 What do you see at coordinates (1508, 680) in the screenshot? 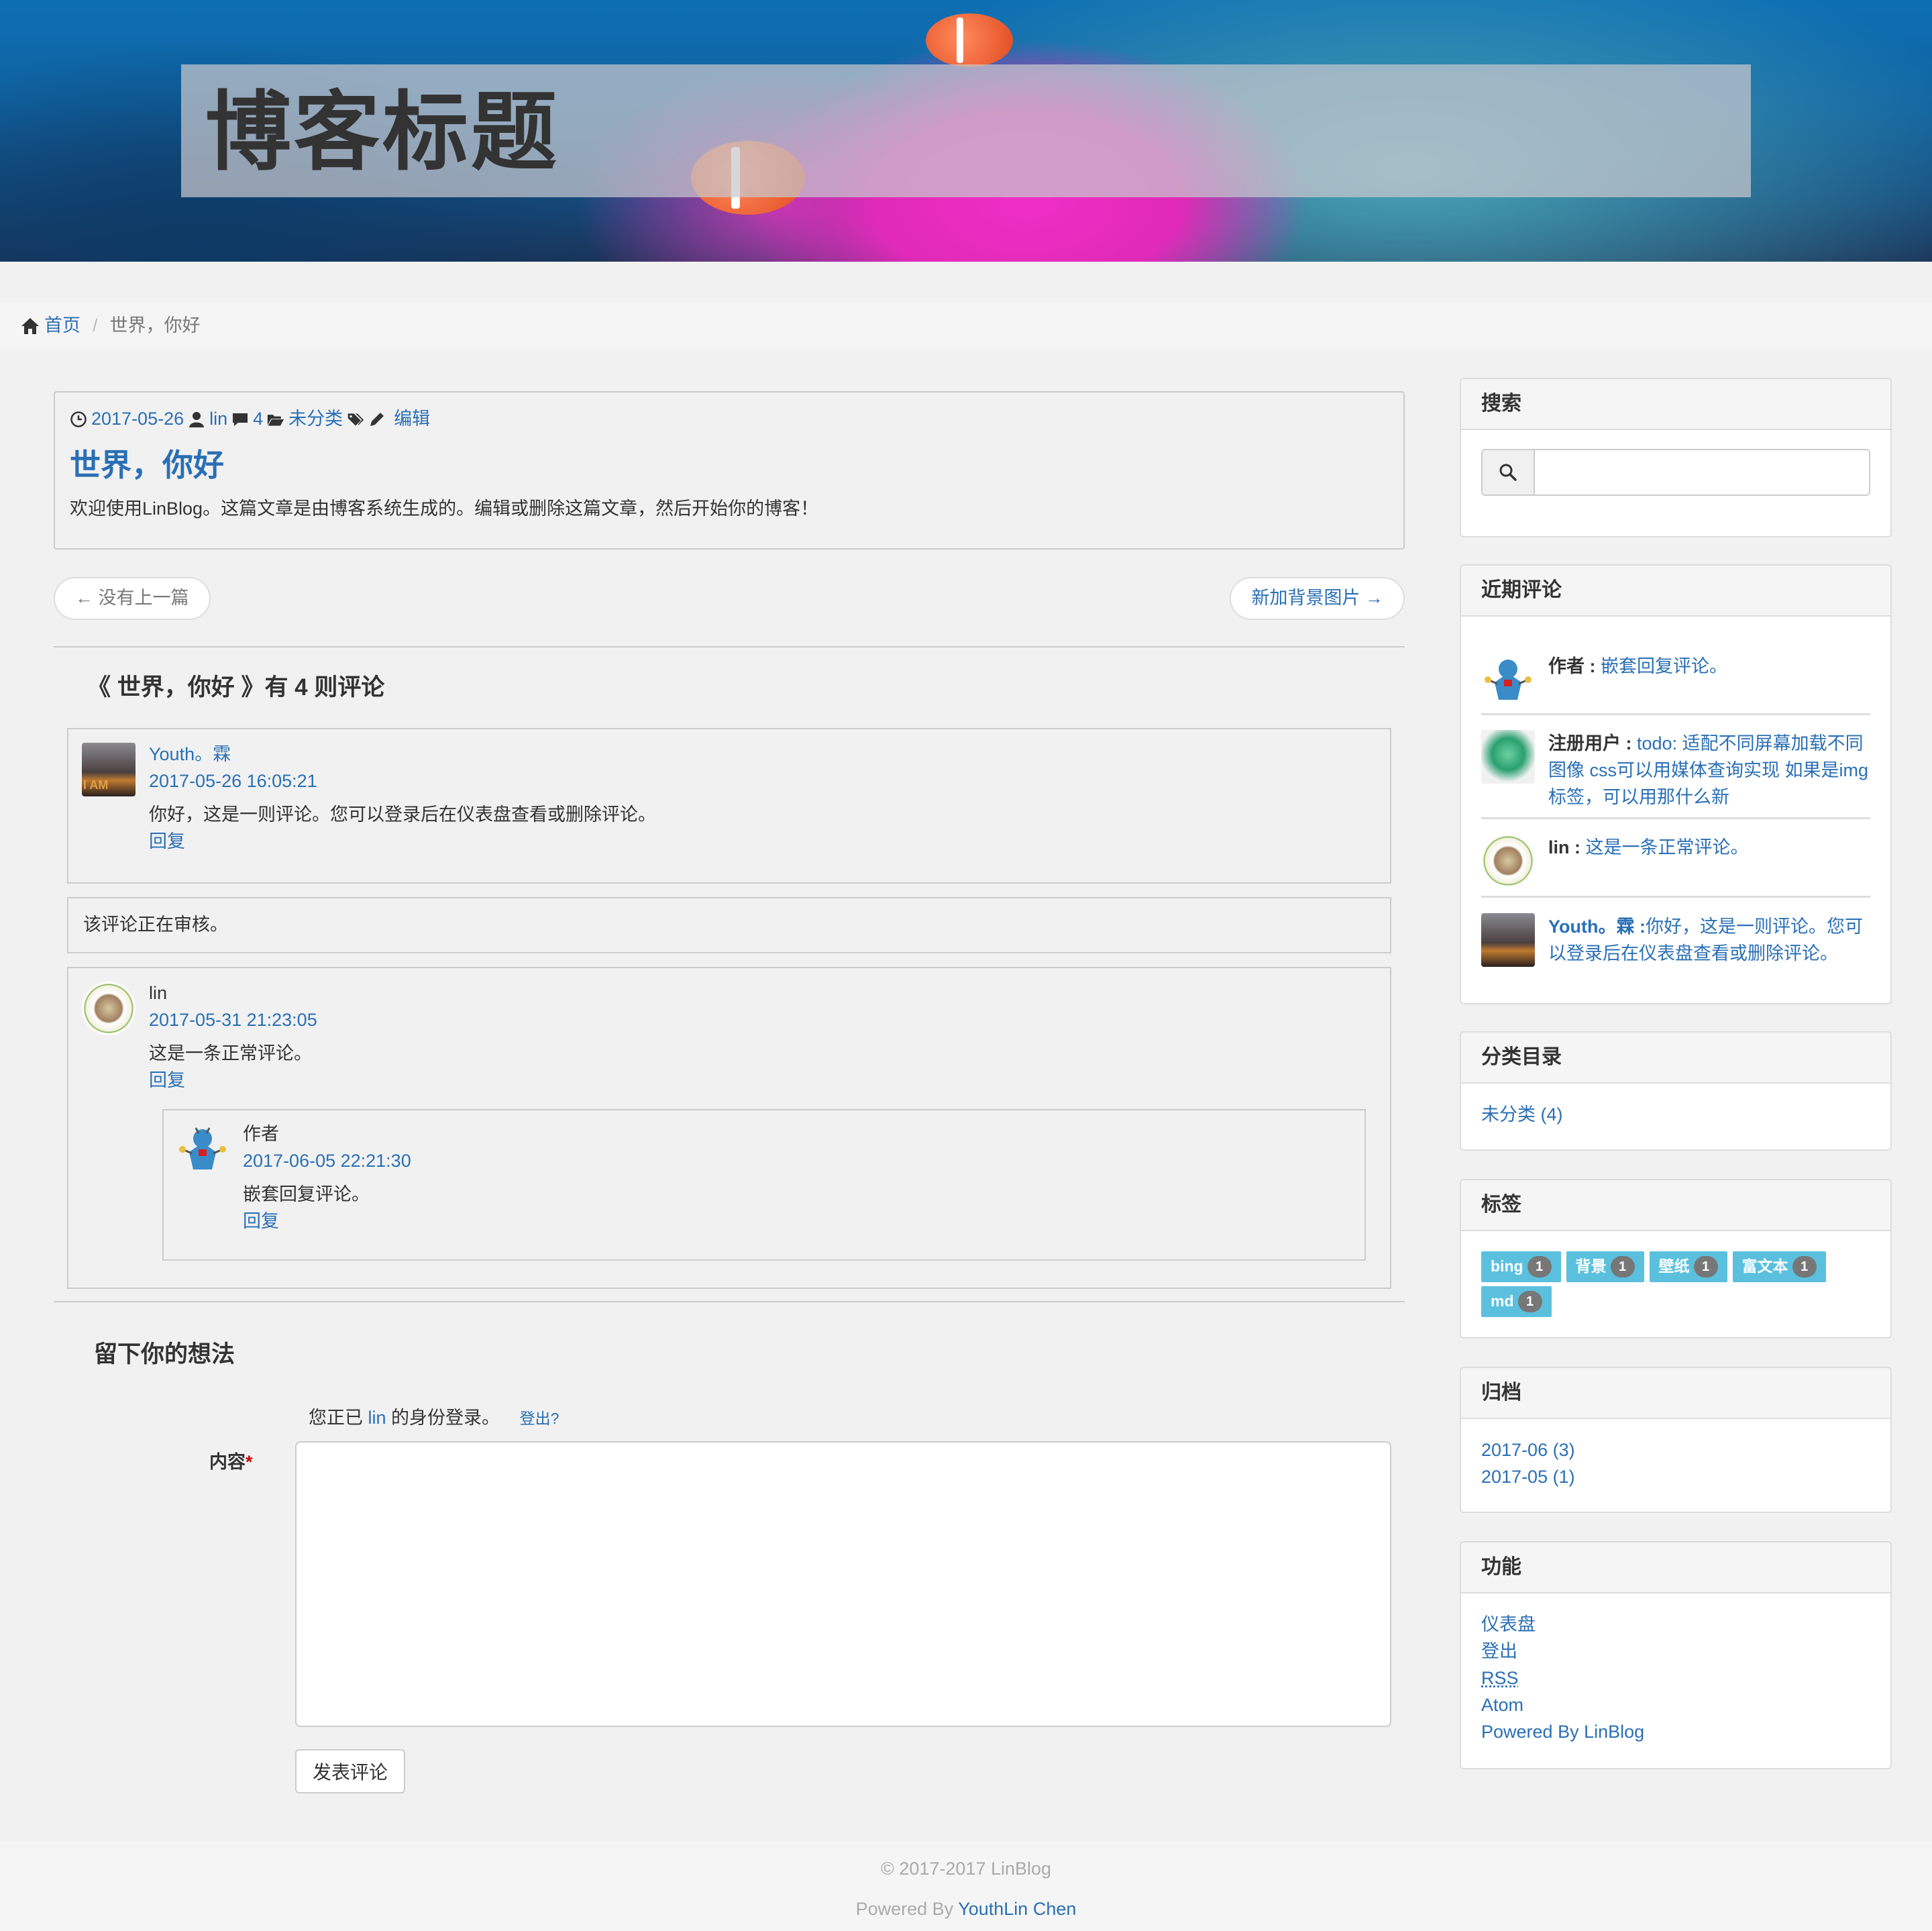
I see `alien-avatar-icon` at bounding box center [1508, 680].